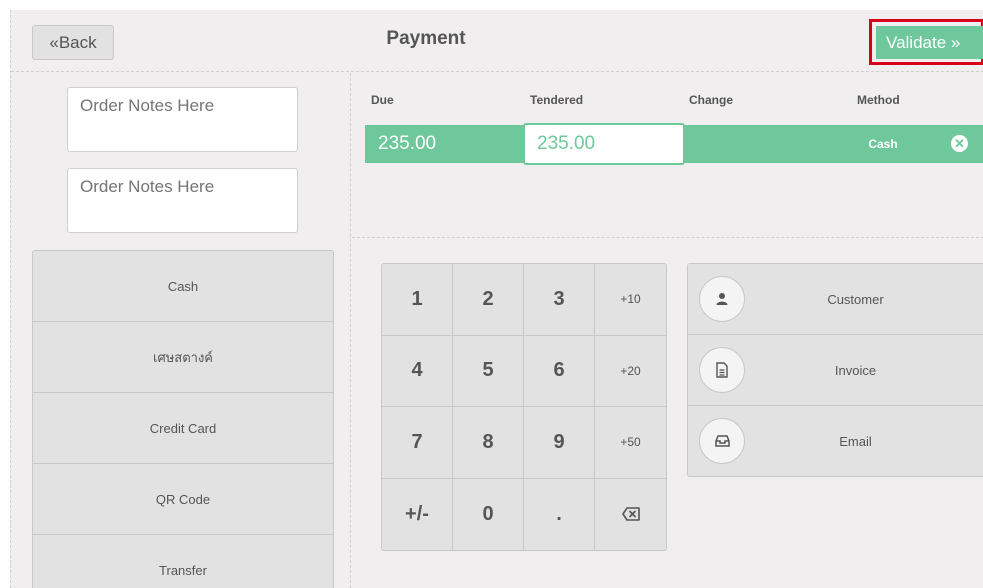 Image resolution: width=983 pixels, height=588 pixels. I want to click on numpad-key-plus-20: +20, so click(630, 371).